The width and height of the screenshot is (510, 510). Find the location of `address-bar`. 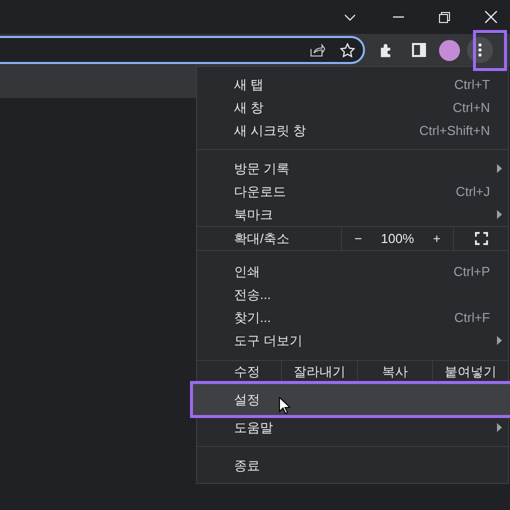

address-bar is located at coordinates (182, 50).